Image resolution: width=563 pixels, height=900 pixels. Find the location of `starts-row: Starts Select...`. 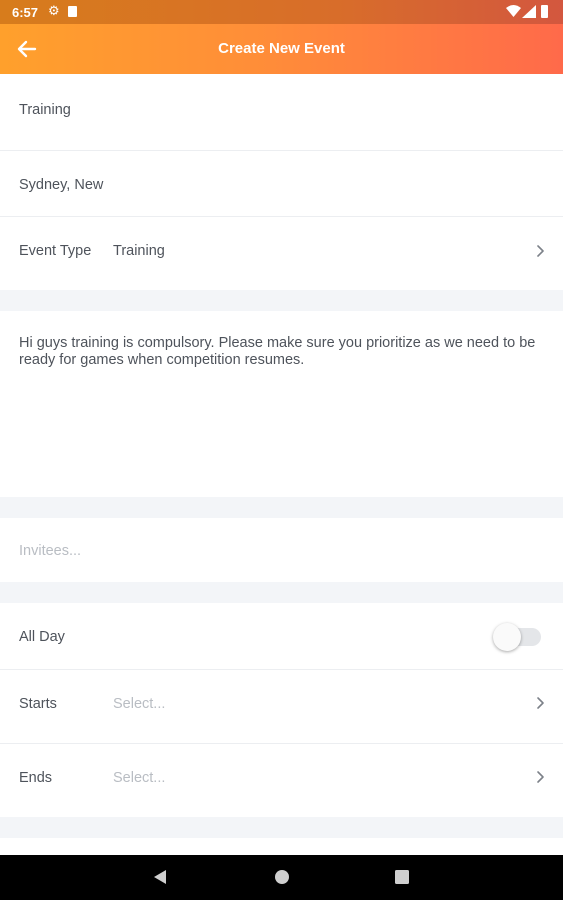

starts-row: Starts Select... is located at coordinates (281, 707).